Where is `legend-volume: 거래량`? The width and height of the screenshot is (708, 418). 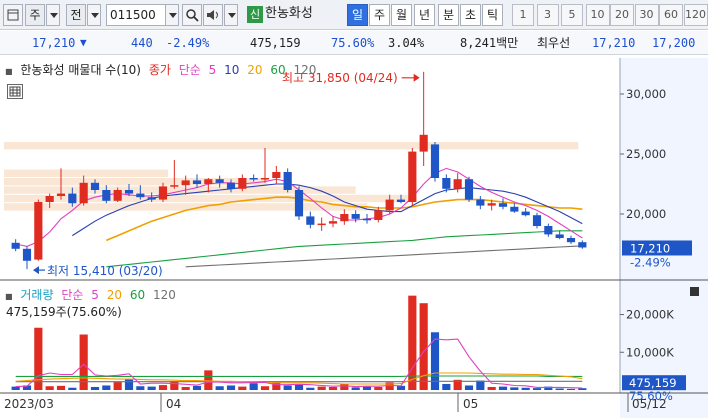
legend-volume: 거래량 is located at coordinates (37, 295).